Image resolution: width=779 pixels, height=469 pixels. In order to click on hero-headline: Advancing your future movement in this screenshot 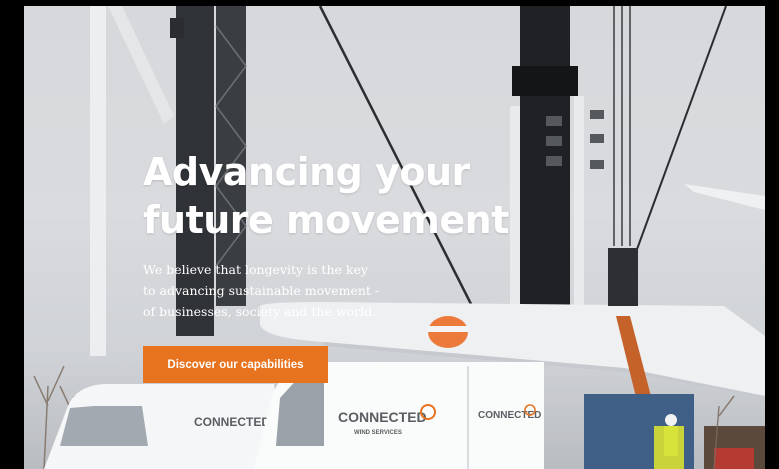, I will do `click(326, 196)`.